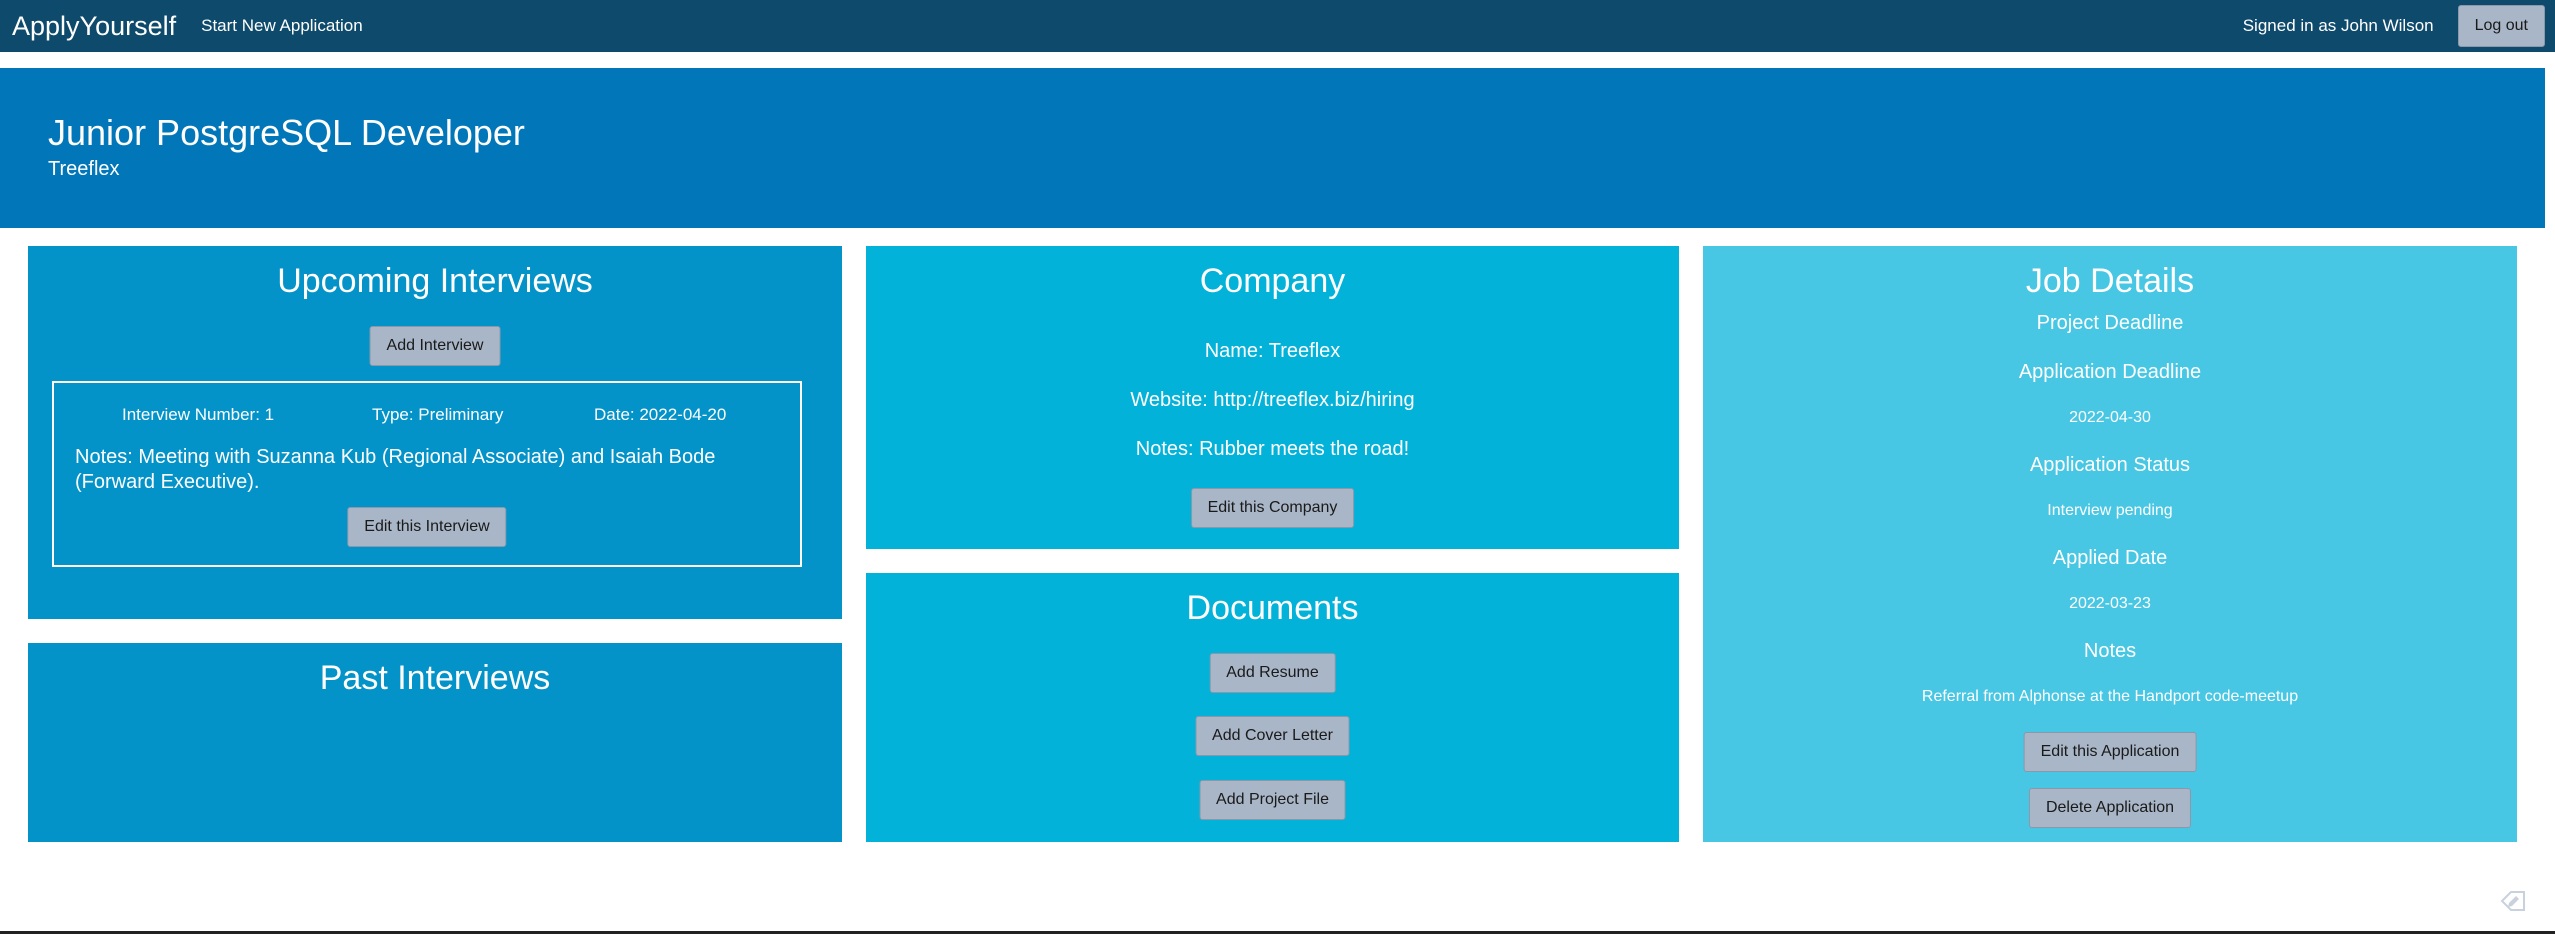 The width and height of the screenshot is (2555, 934). I want to click on applied-date-label: Applied Date, so click(2110, 558).